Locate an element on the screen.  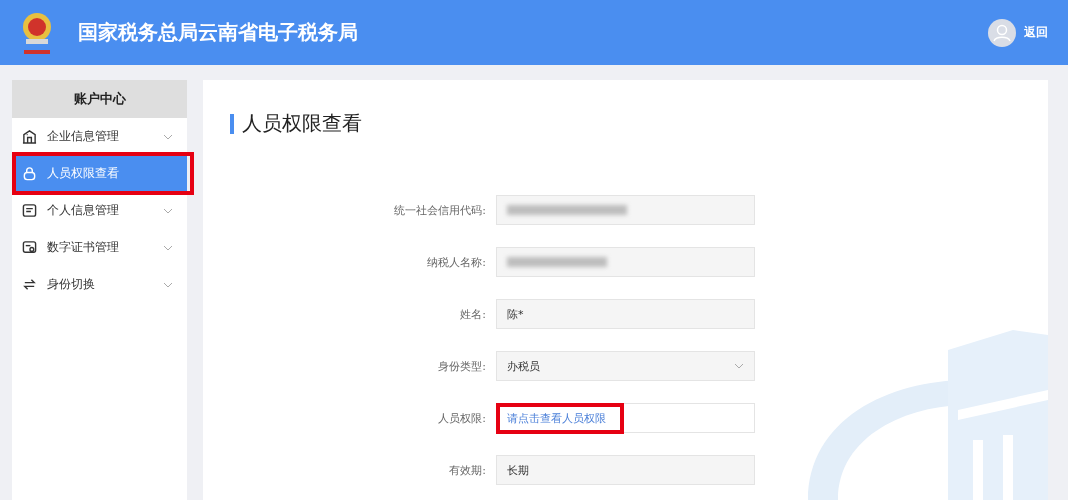
title-accent-bar is located at coordinates (232, 123).